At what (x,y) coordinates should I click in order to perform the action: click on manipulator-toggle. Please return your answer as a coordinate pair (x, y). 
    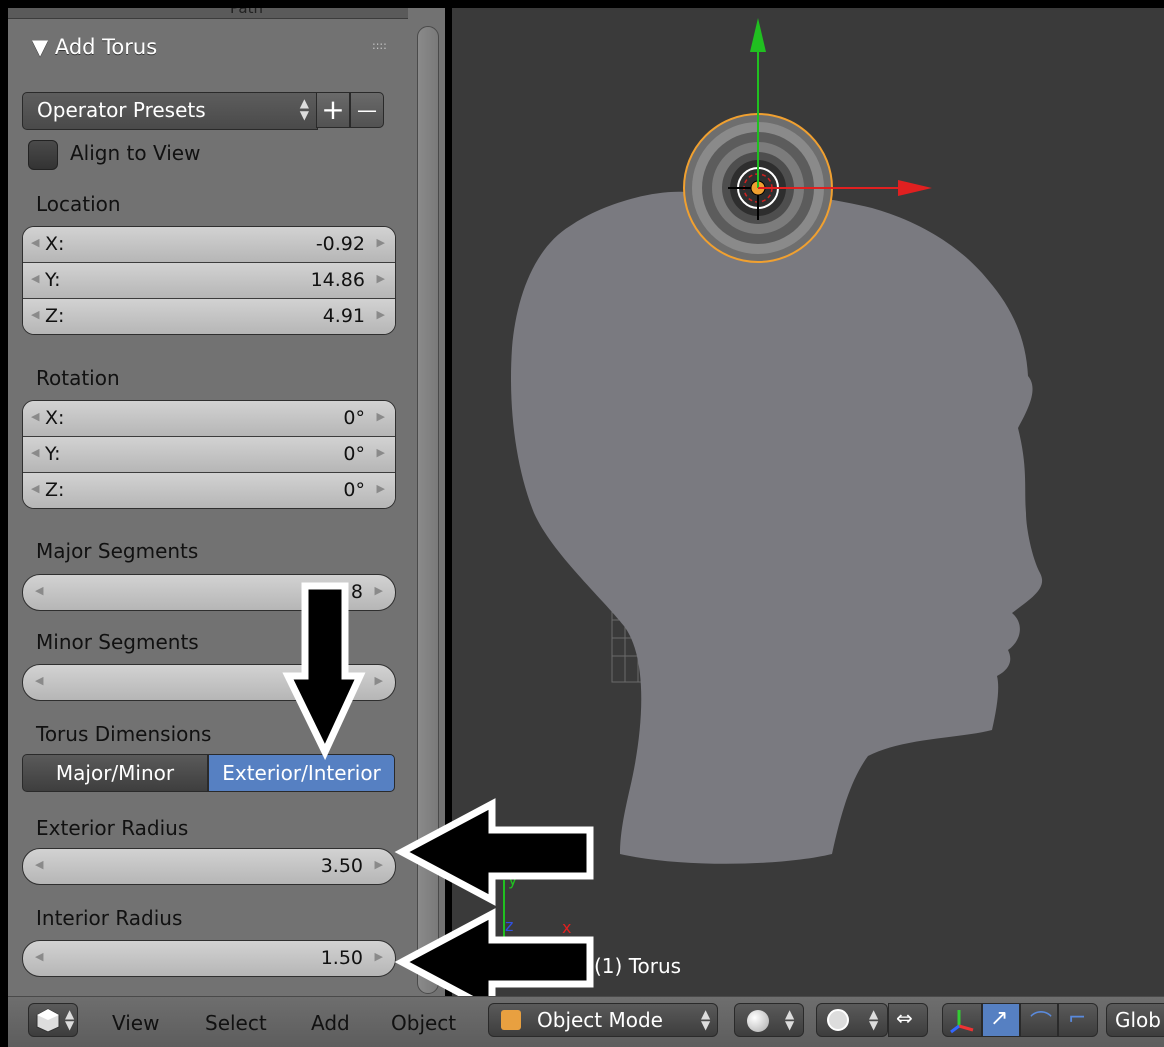
    Looking at the image, I should click on (962, 1020).